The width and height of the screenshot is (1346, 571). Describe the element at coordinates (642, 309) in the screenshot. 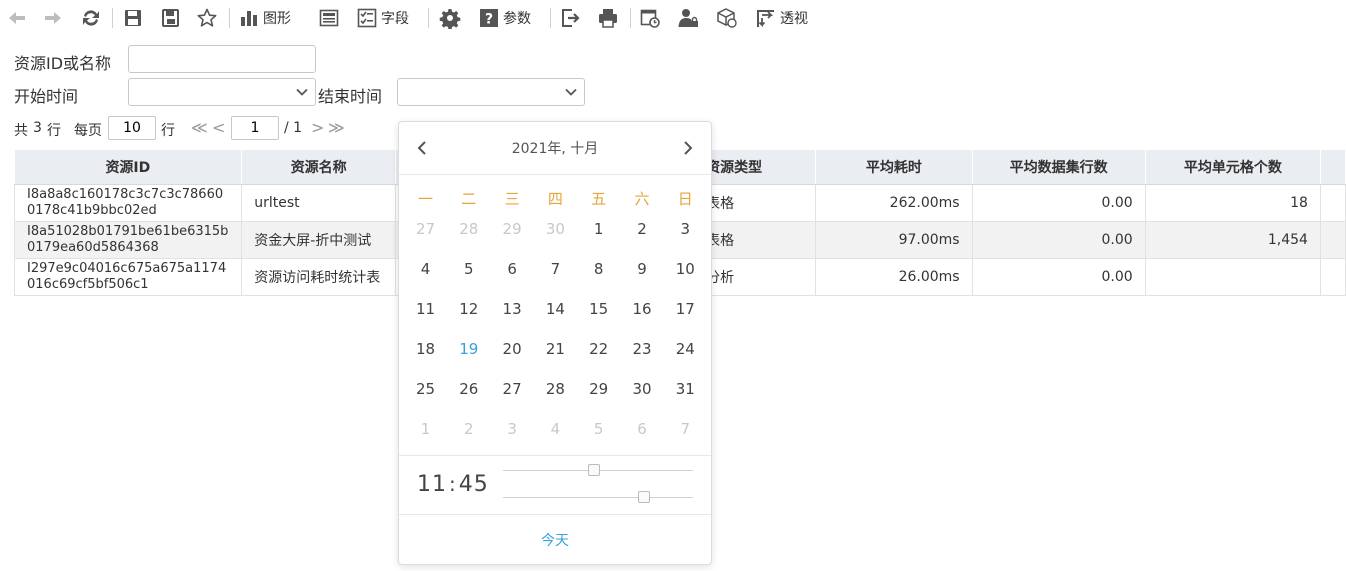

I see `calendar-day: 16` at that location.